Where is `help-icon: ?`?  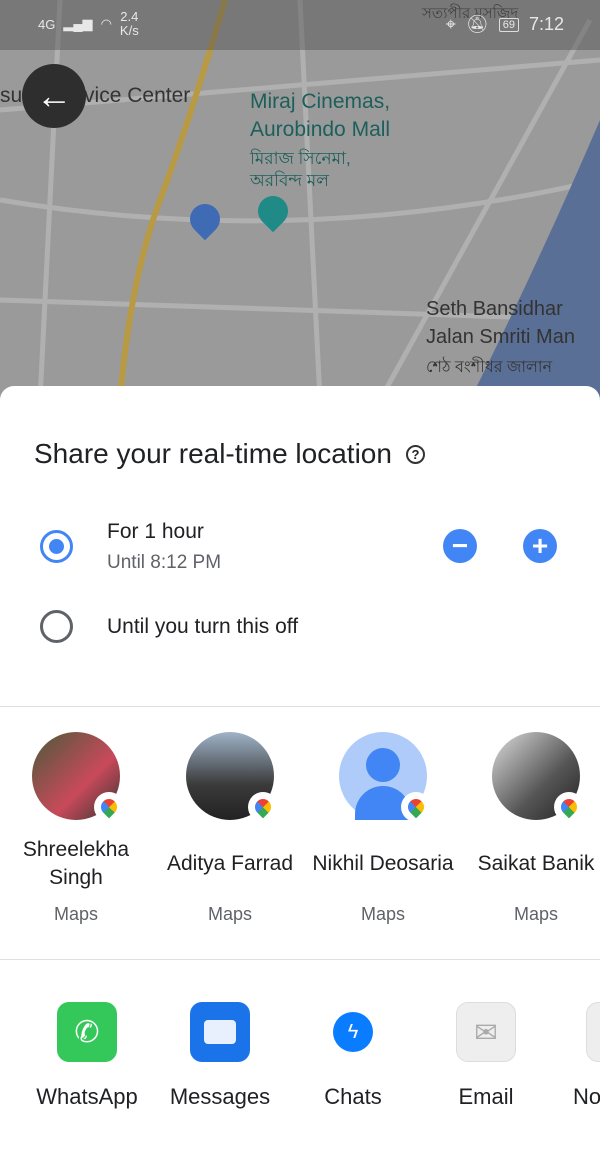
help-icon: ? is located at coordinates (415, 454).